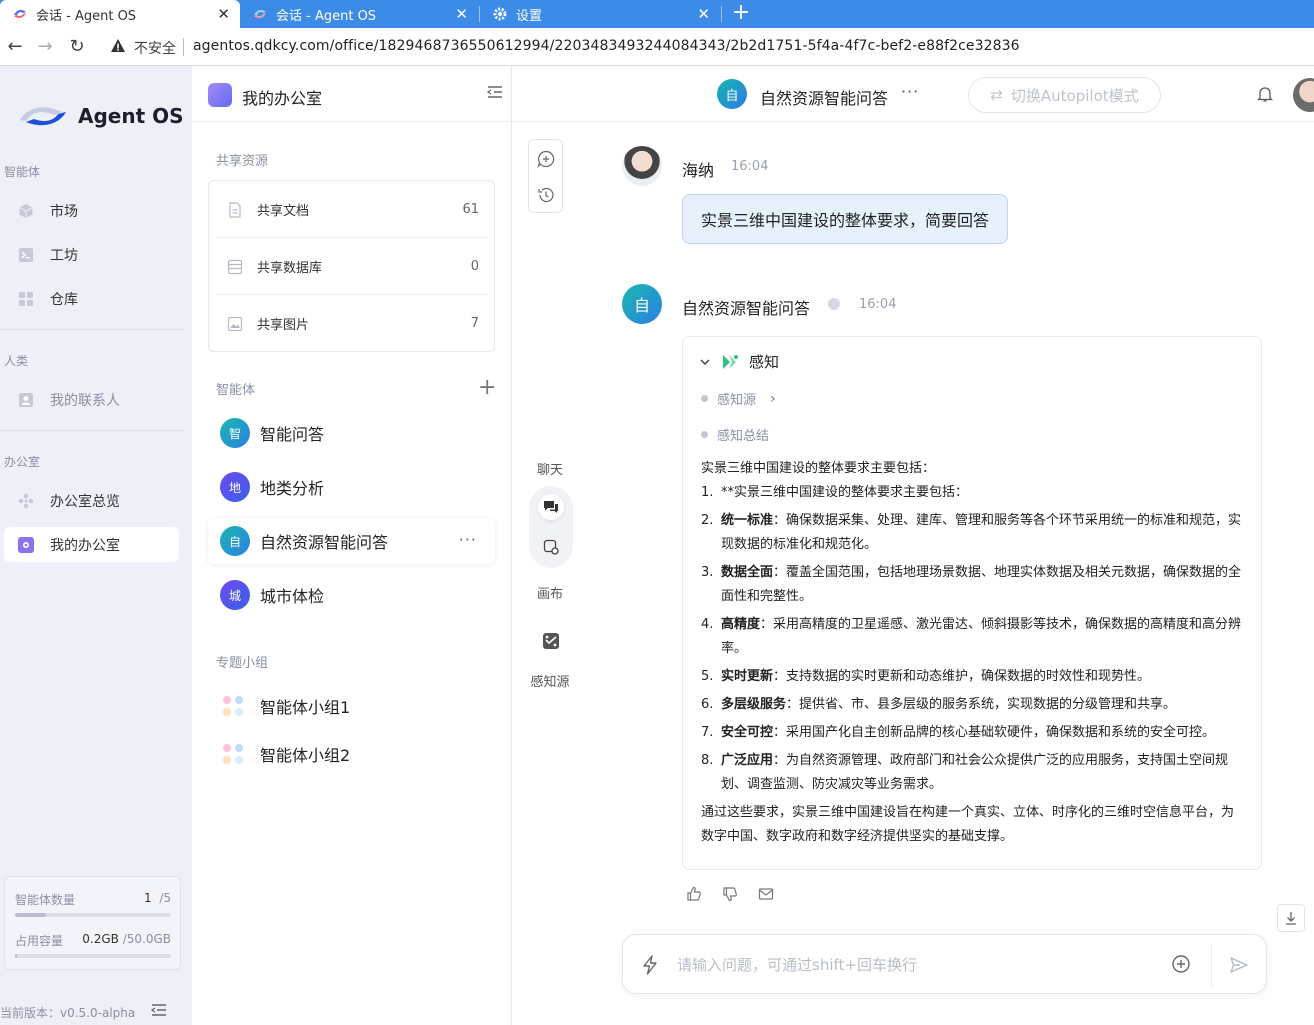 This screenshot has height=1025, width=1314. I want to click on document-icon, so click(235, 209).